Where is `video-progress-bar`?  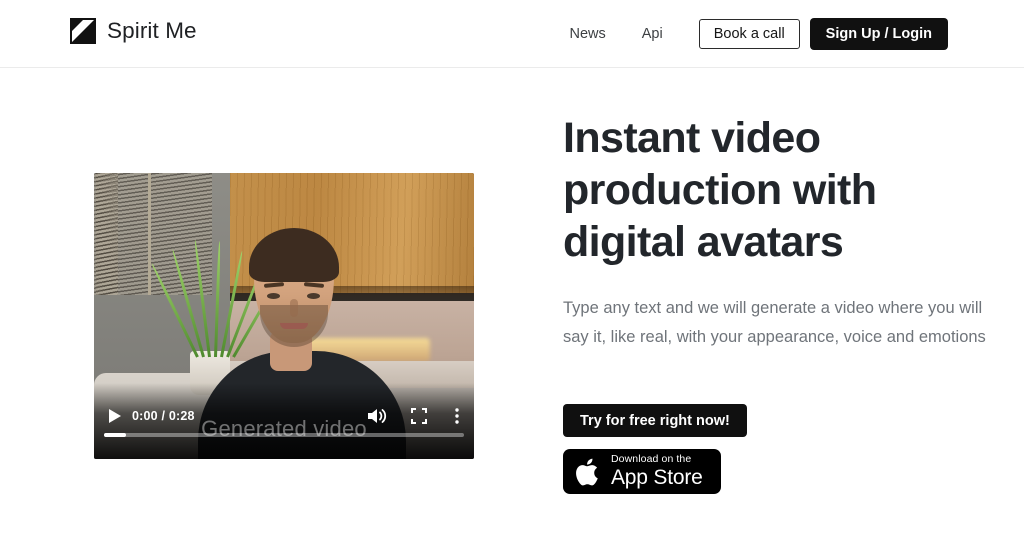
video-progress-bar is located at coordinates (284, 435).